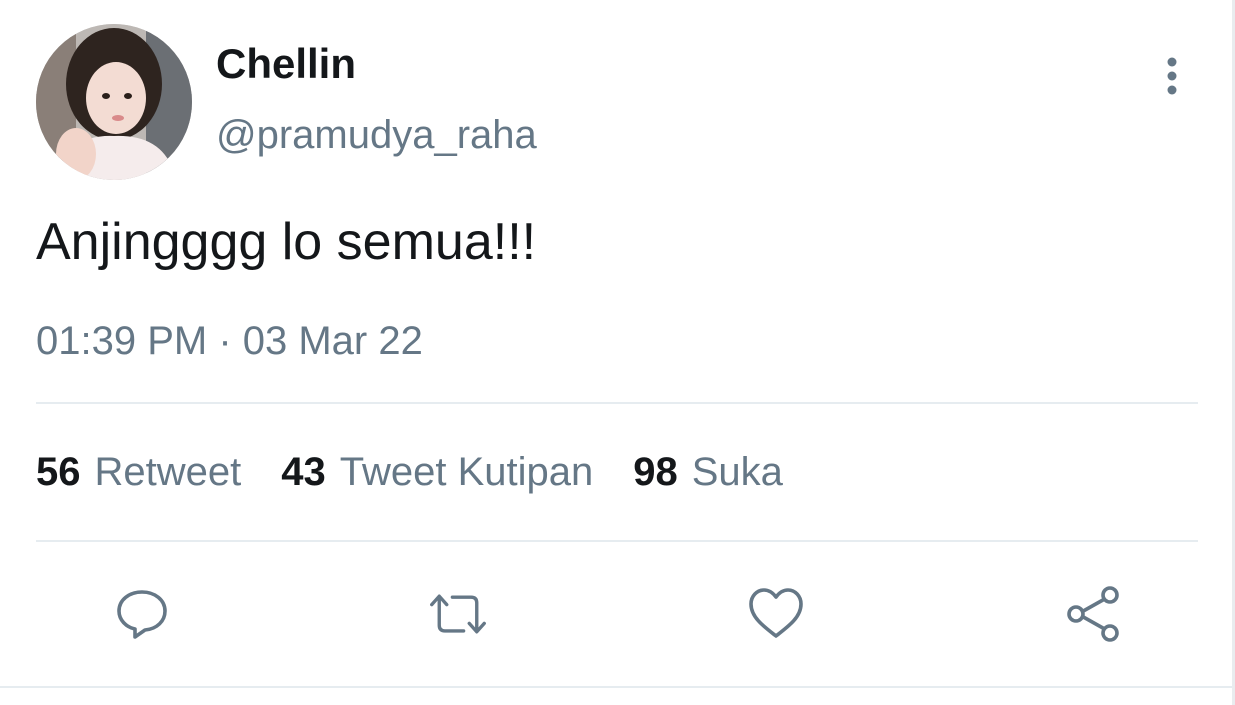 The height and width of the screenshot is (705, 1235). I want to click on like-label: Suka, so click(737, 472).